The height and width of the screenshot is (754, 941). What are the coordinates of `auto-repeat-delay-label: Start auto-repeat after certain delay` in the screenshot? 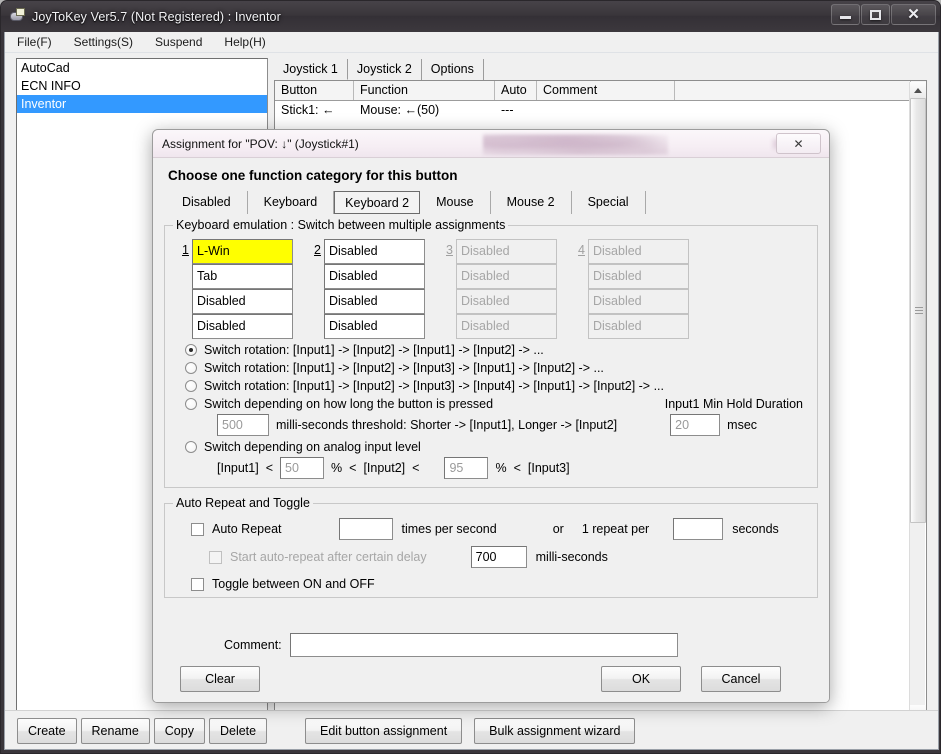 It's located at (328, 557).